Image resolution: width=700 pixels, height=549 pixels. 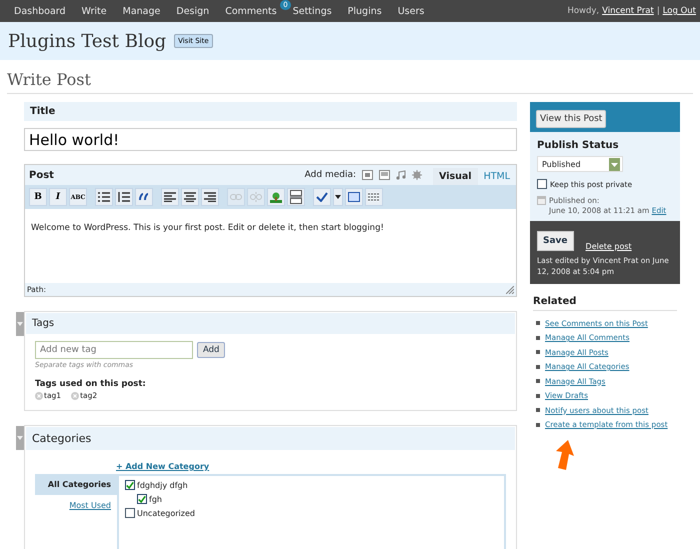 What do you see at coordinates (162, 485) in the screenshot?
I see `category-label: fdghdjy dfgh` at bounding box center [162, 485].